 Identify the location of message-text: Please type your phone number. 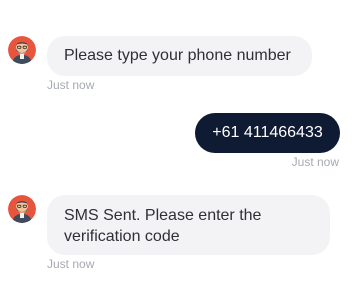
(177, 55).